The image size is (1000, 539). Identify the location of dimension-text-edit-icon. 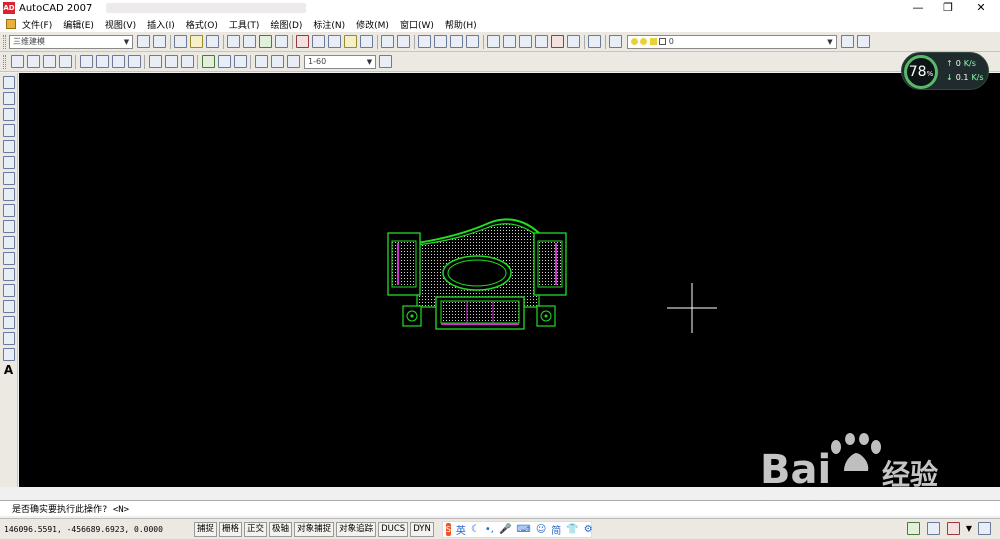
(277, 61).